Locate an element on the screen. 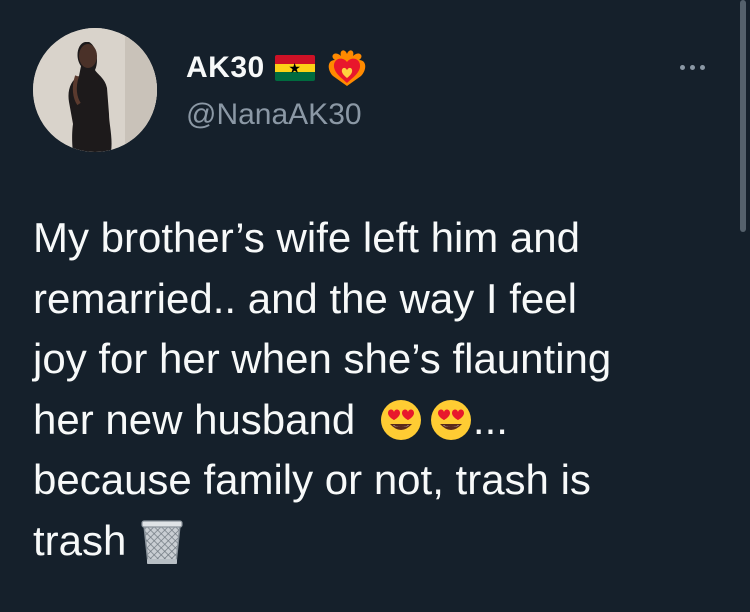 Image resolution: width=750 pixels, height=612 pixels. ghana-flag-icon: ★ is located at coordinates (294, 68).